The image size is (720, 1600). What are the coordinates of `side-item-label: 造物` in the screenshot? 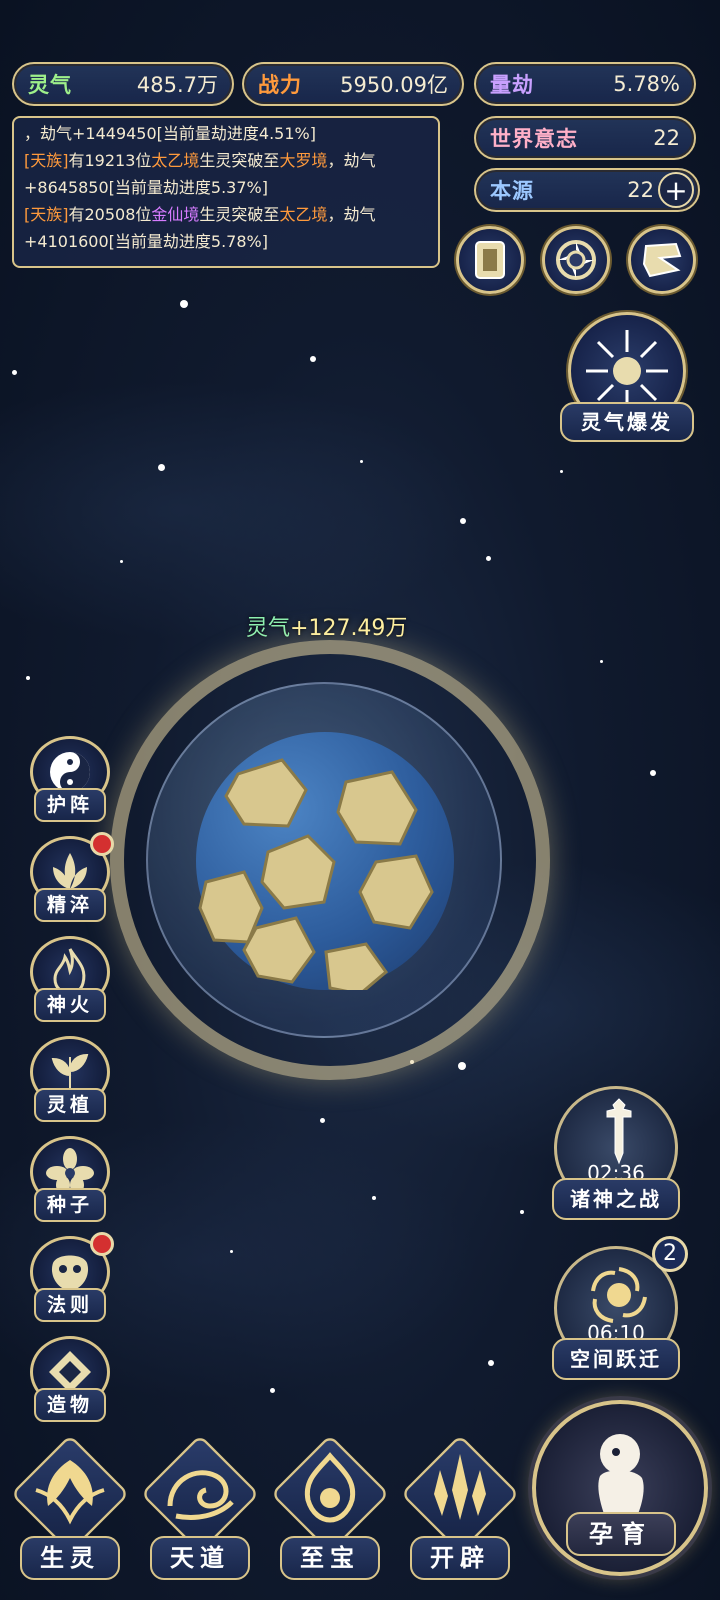 It's located at (70, 1405).